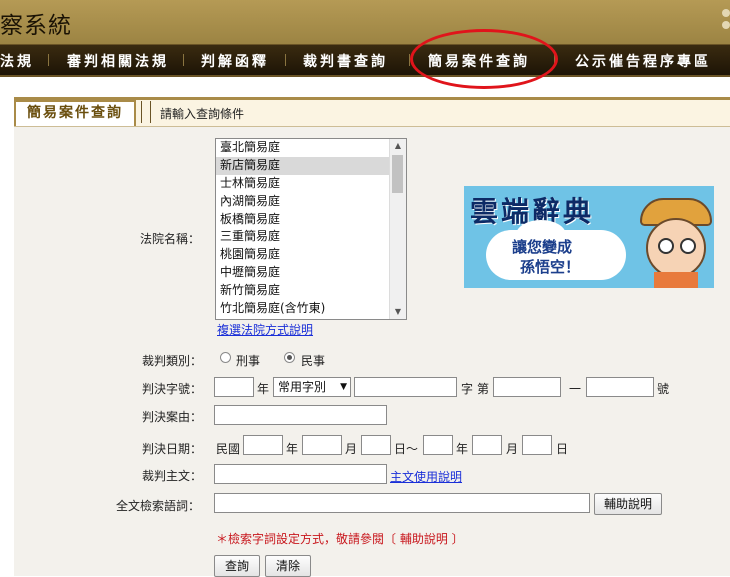  What do you see at coordinates (676, 248) in the screenshot?
I see `character-face-icon` at bounding box center [676, 248].